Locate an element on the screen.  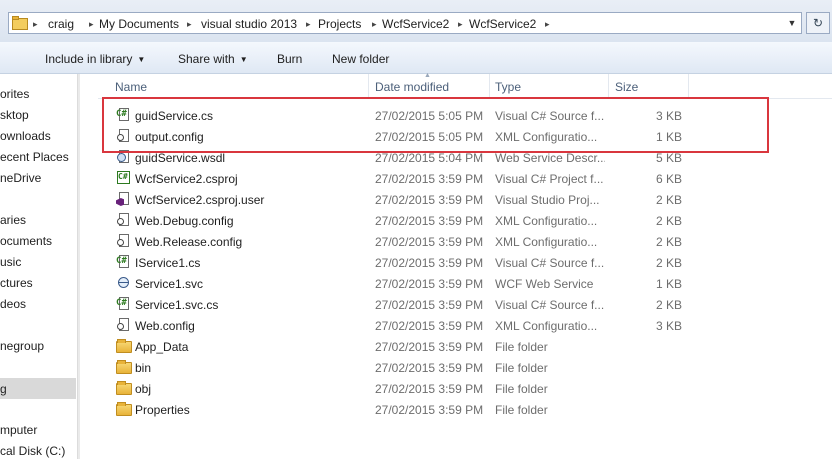
nav-item-desktop: sktop is located at coordinates (14, 115).